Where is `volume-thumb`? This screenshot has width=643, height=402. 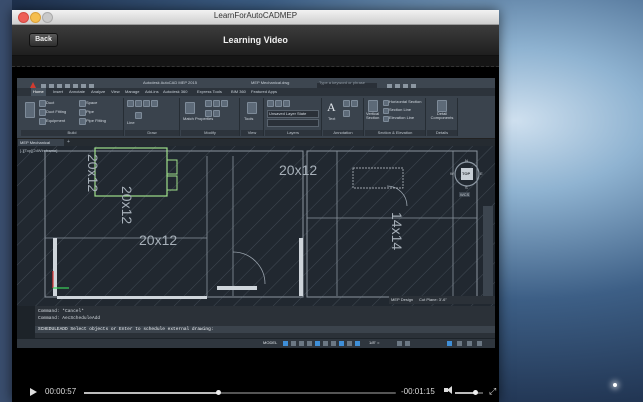 volume-thumb is located at coordinates (475, 392).